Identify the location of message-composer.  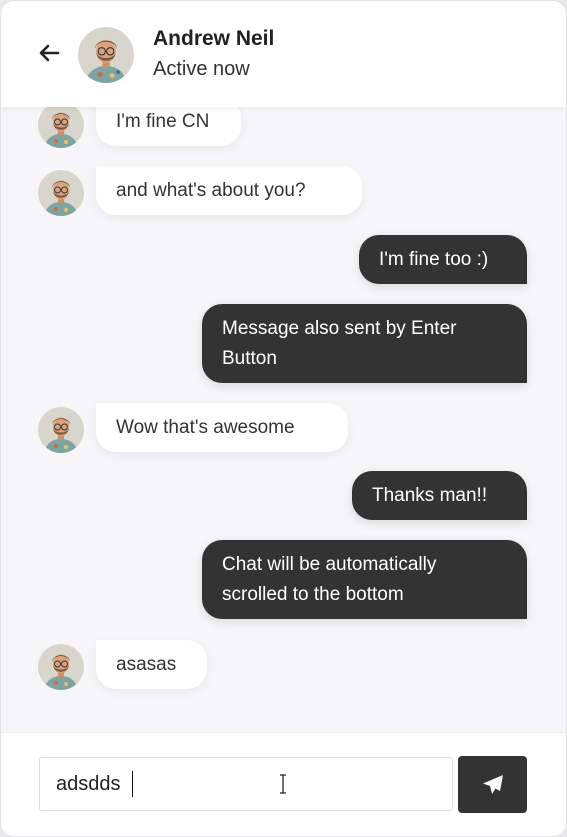
(283, 784).